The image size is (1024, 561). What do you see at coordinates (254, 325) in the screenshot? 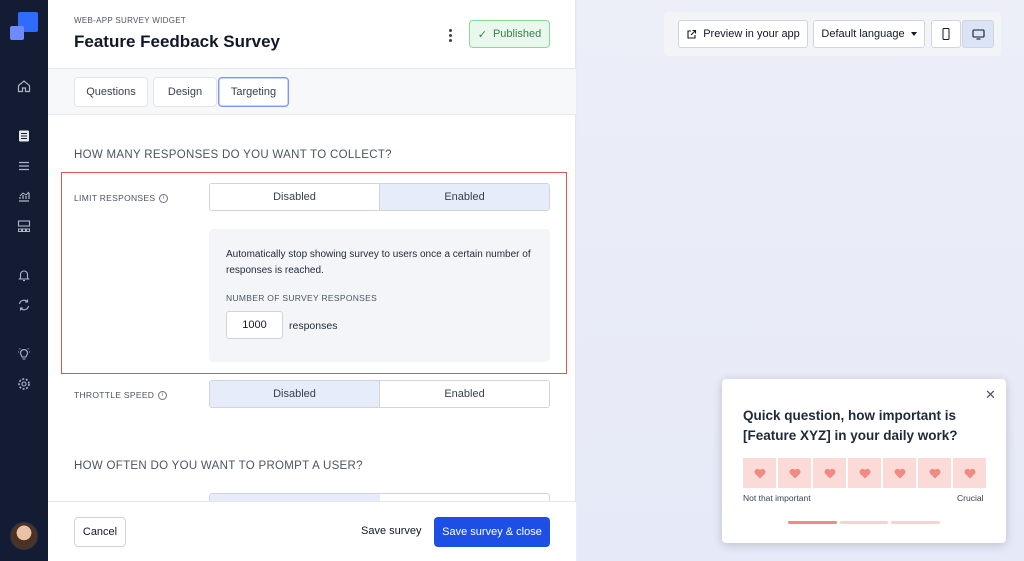
I see `response-count-input` at bounding box center [254, 325].